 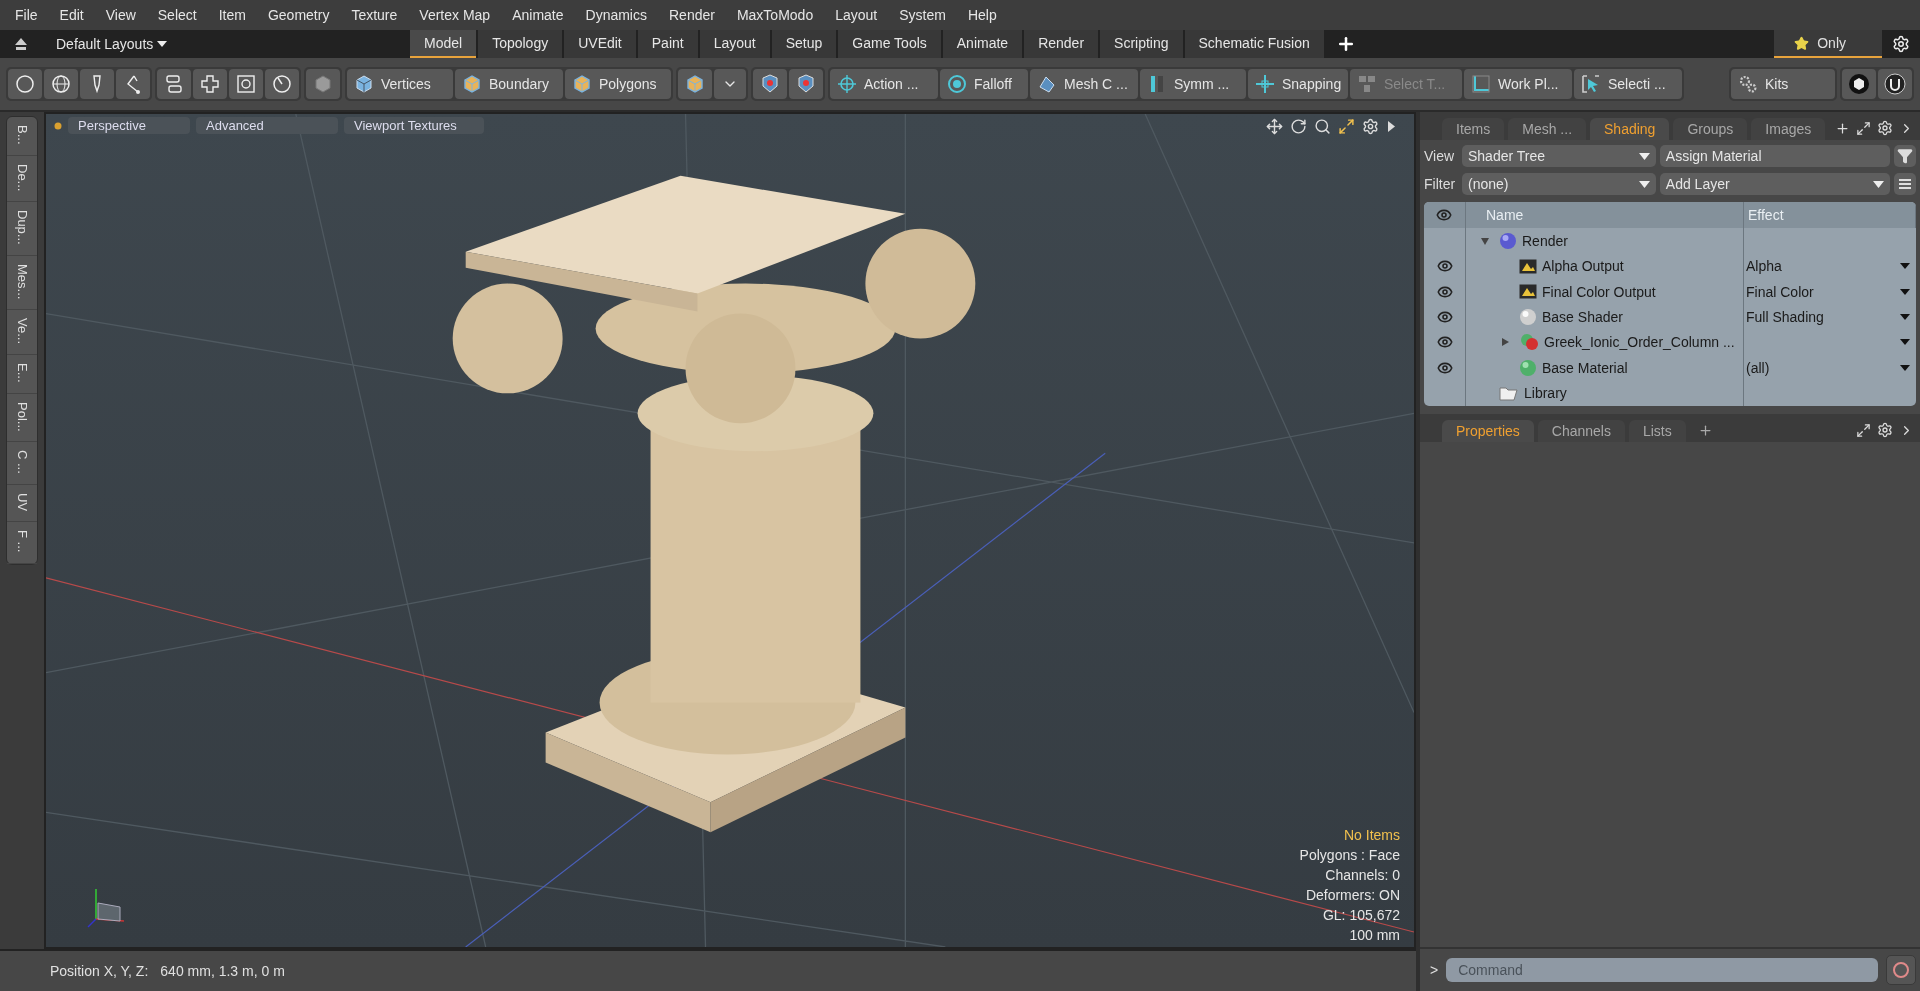 What do you see at coordinates (509, 84) in the screenshot?
I see `tool-button: Boundary` at bounding box center [509, 84].